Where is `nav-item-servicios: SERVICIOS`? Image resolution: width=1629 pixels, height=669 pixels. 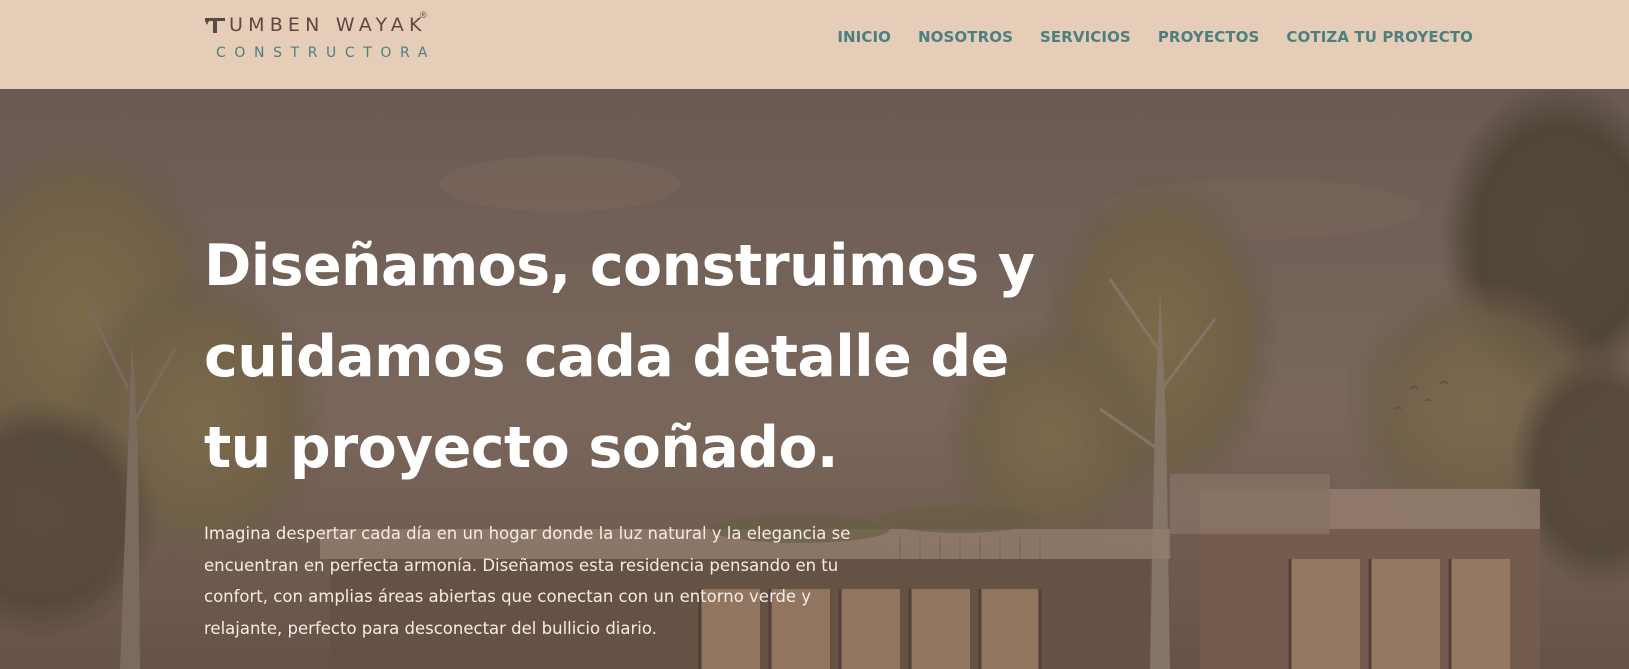
nav-item-servicios: SERVICIOS is located at coordinates (1085, 37).